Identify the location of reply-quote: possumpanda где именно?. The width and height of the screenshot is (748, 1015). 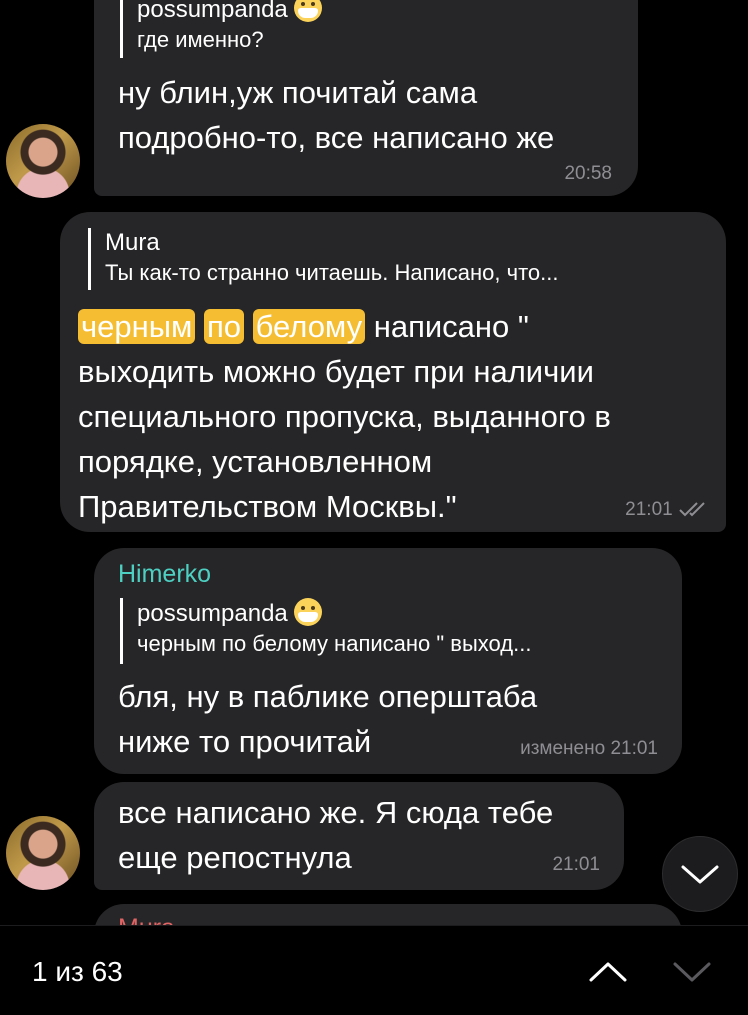
(221, 29).